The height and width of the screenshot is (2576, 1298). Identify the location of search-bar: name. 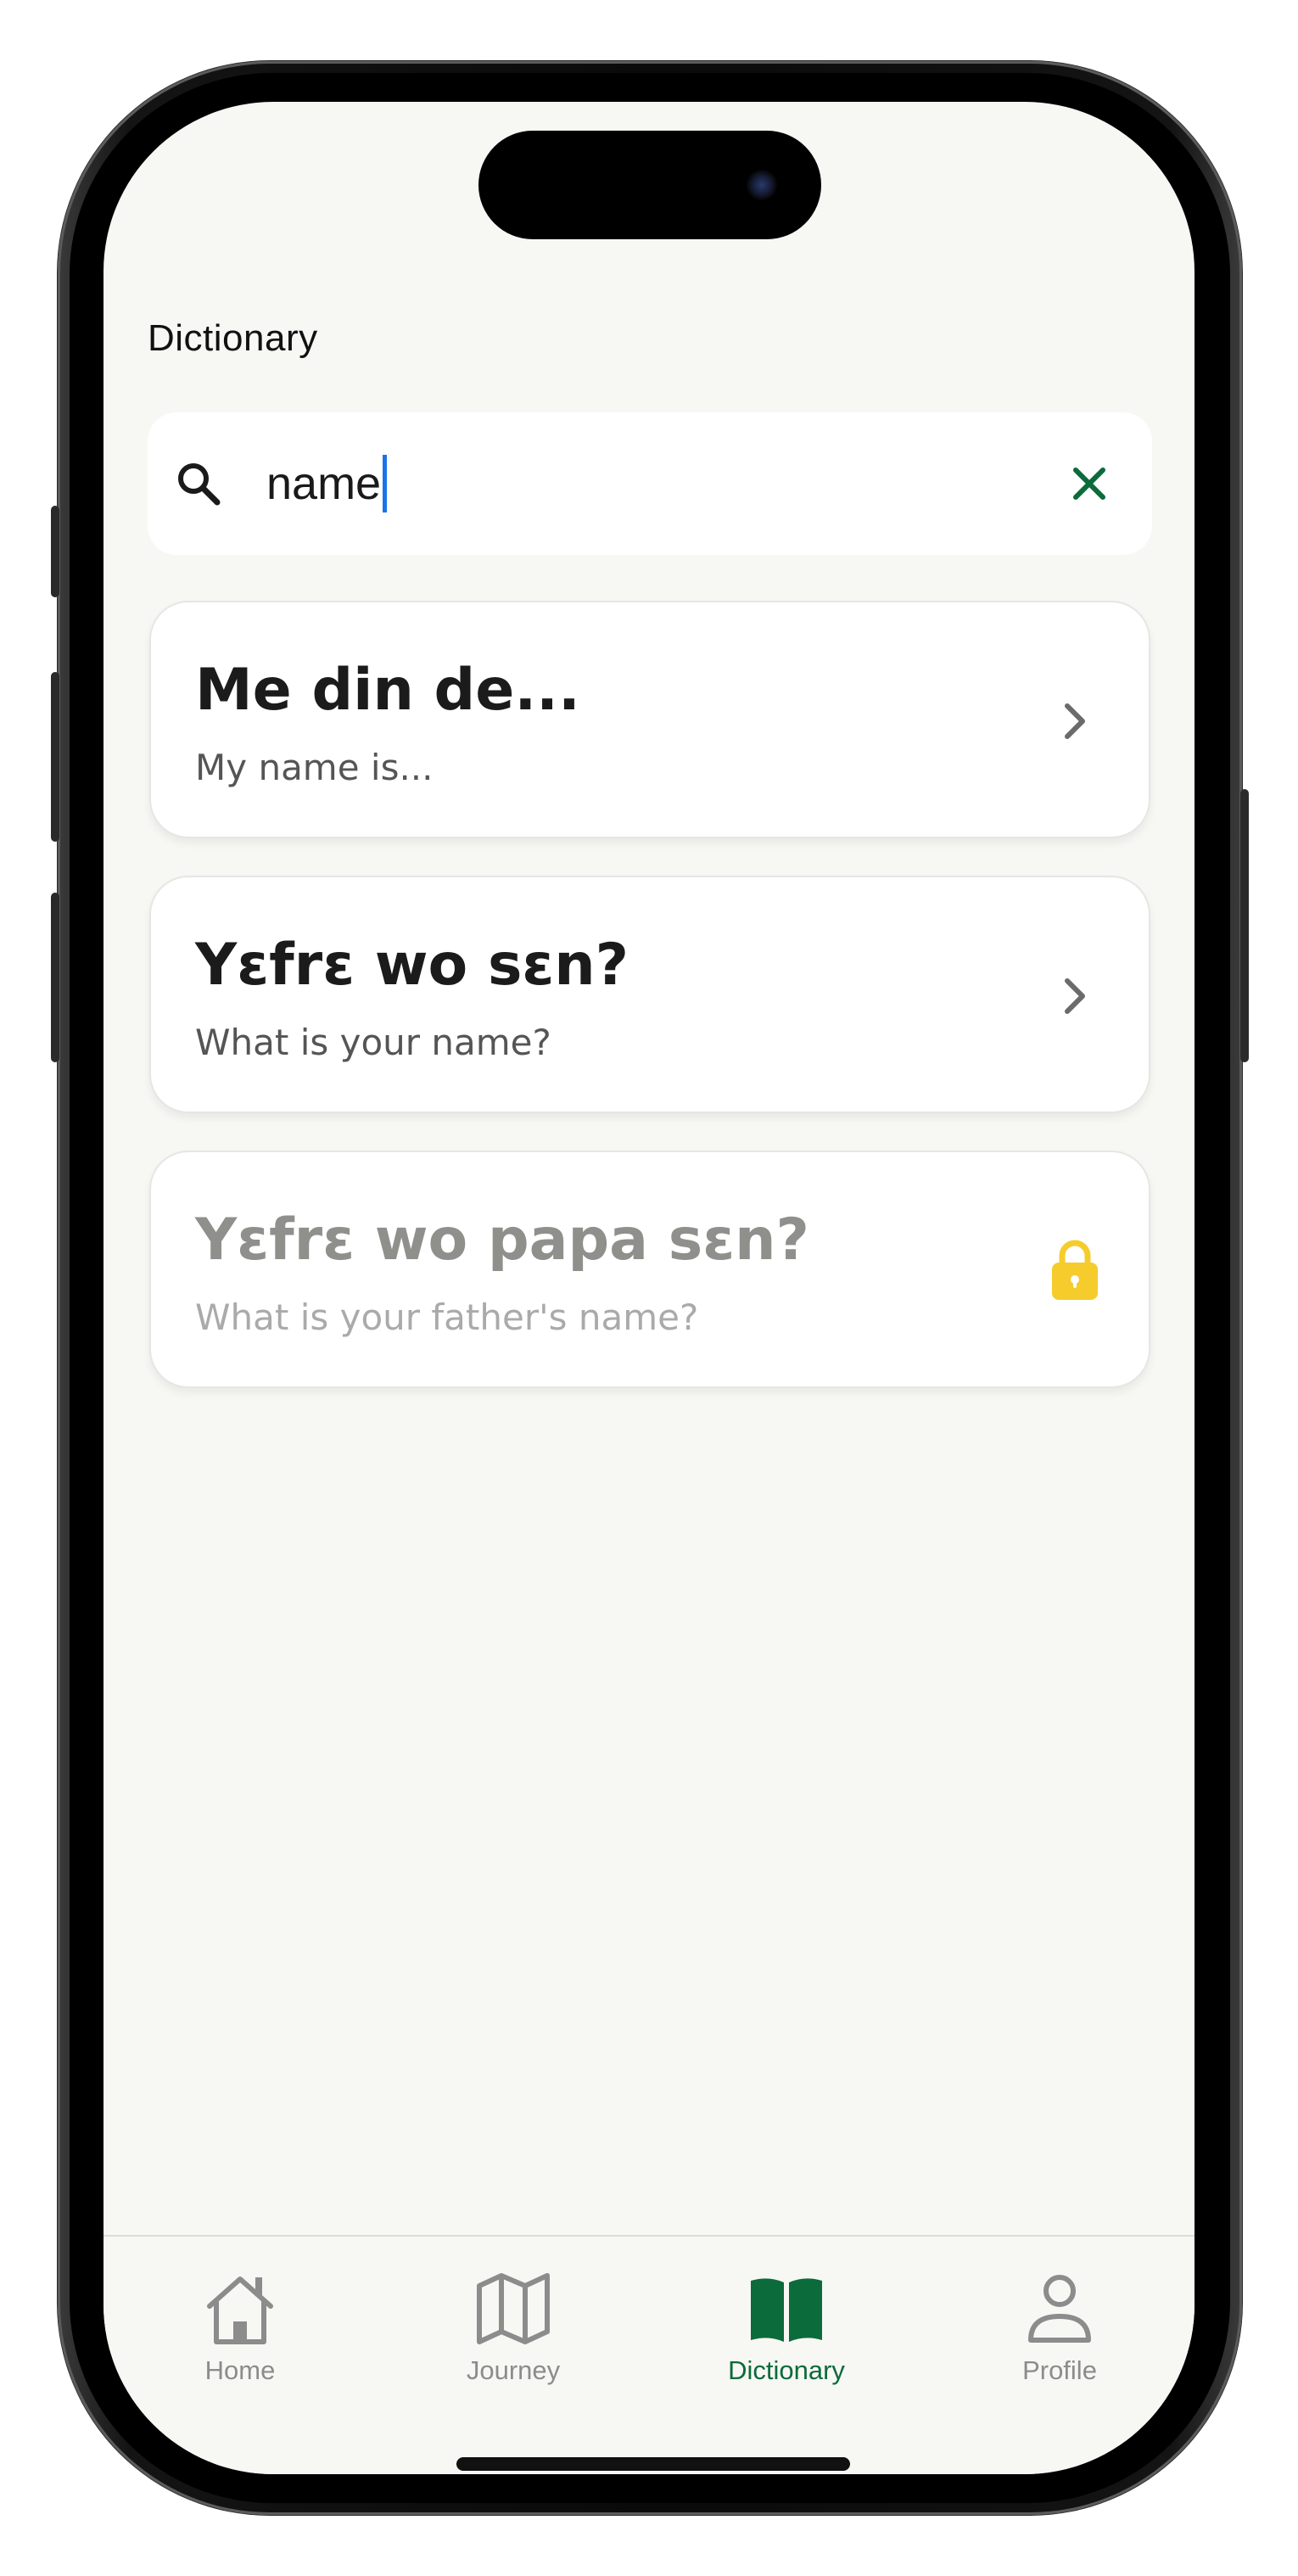
(650, 484).